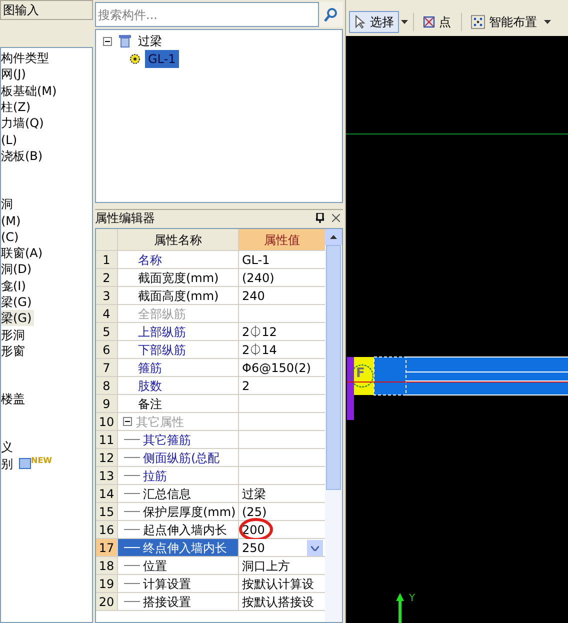  Describe the element at coordinates (259, 349) in the screenshot. I see `property-value: 2⏀14` at that location.